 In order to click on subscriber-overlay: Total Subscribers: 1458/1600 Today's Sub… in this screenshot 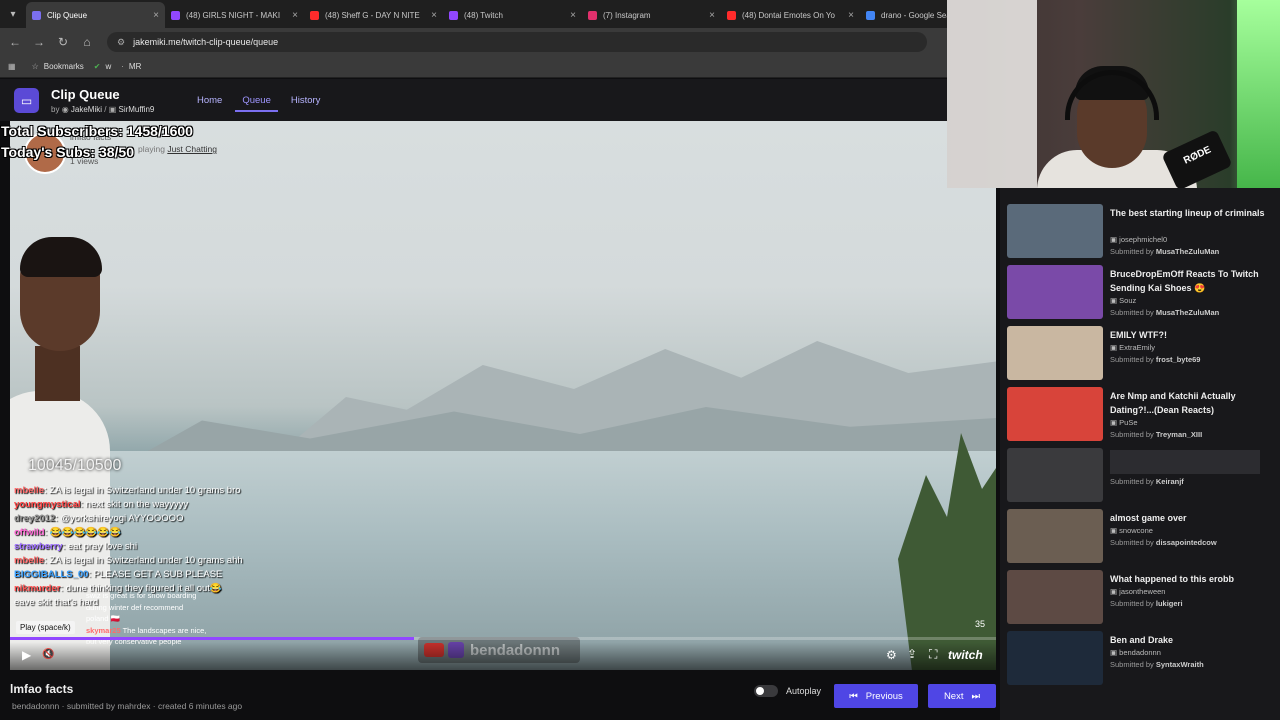, I will do `click(97, 142)`.